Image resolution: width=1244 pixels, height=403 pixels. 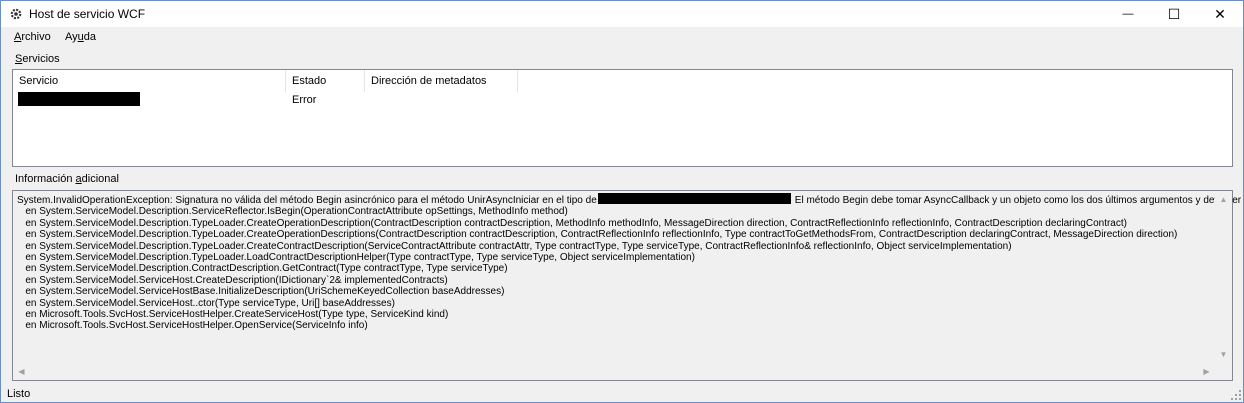 I want to click on info-label: Información adicional, so click(x=67, y=179).